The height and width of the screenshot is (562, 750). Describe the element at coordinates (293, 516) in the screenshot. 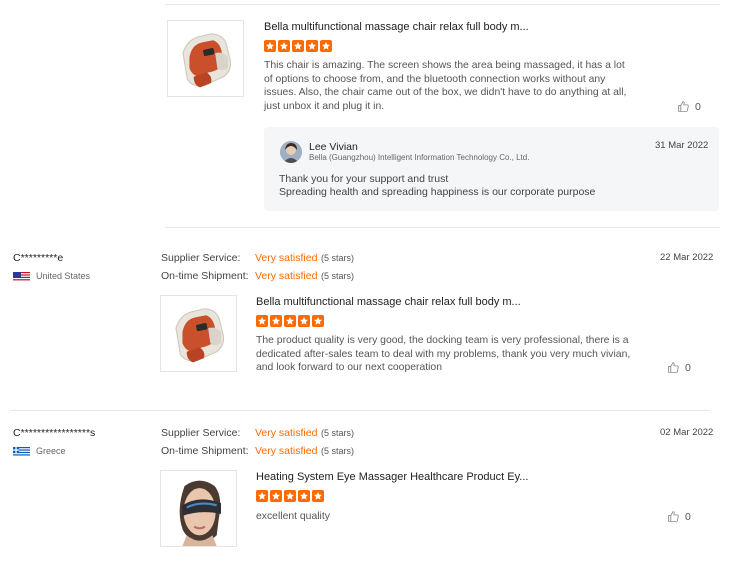

I see `review-text: excellent quality` at that location.